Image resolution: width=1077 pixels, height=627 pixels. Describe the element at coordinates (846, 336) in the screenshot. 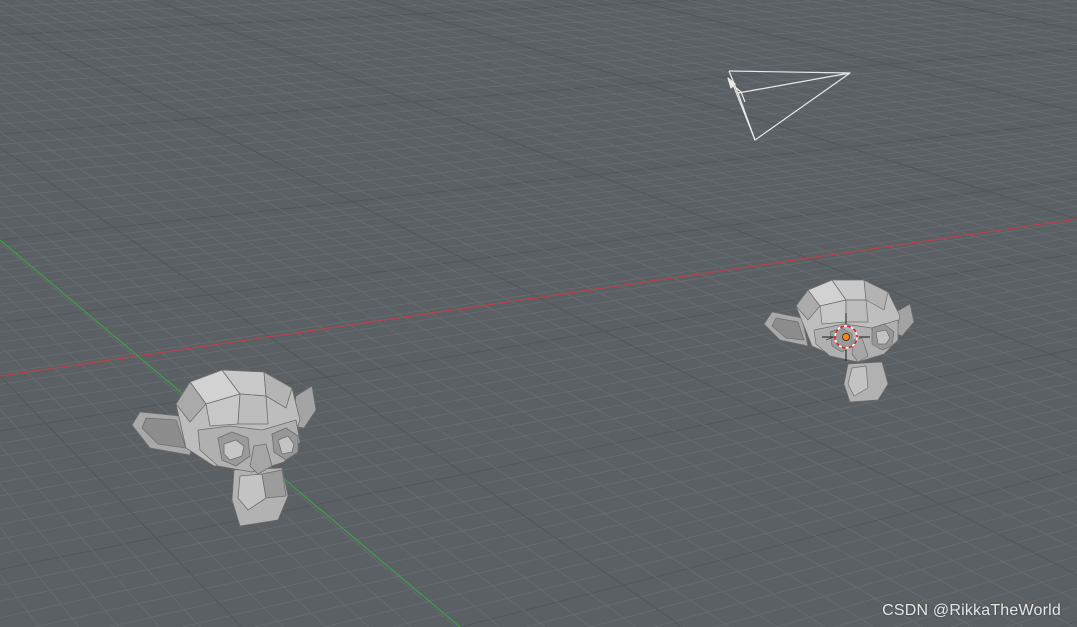

I see `object-origin-icon` at that location.